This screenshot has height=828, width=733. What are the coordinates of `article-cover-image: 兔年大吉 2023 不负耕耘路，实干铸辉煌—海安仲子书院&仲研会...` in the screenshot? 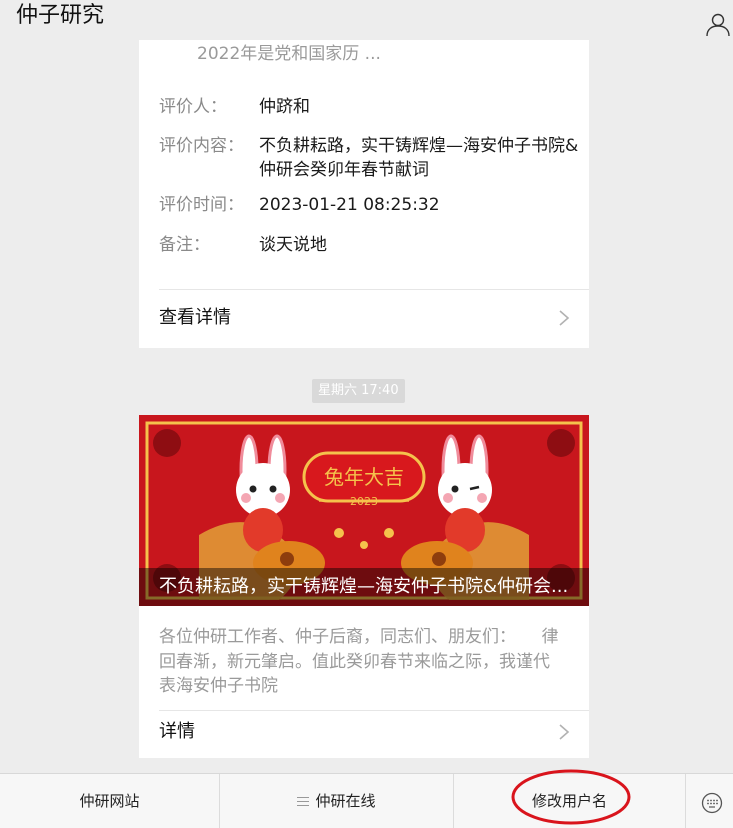 It's located at (364, 510).